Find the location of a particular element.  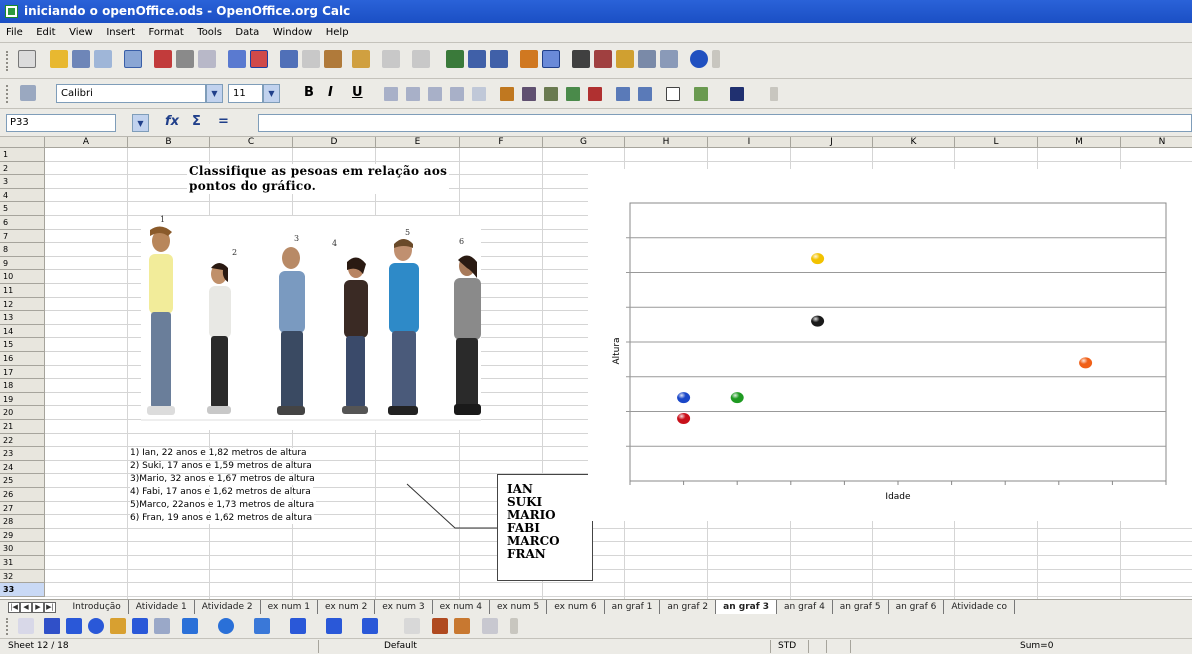

standard-format-icon is located at coordinates (551, 94).